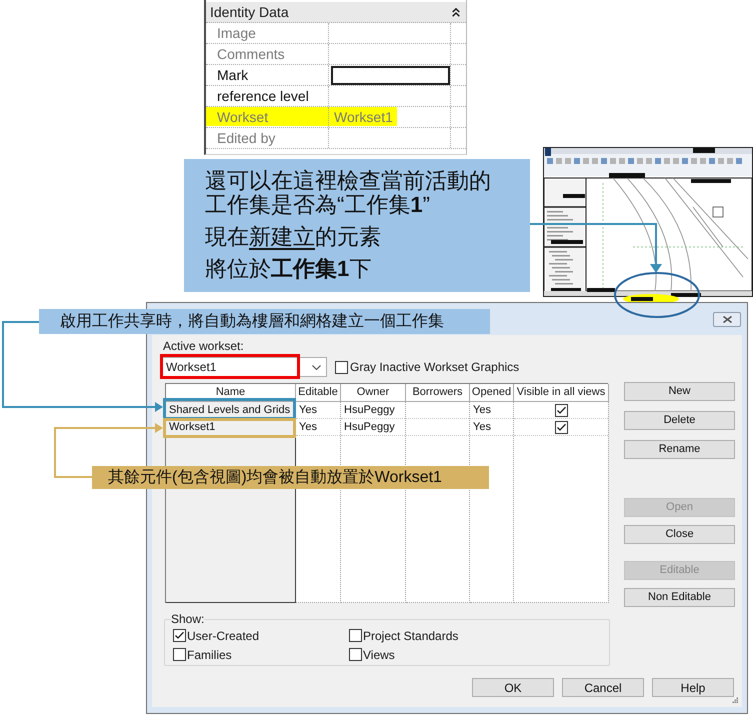 The width and height of the screenshot is (753, 716). What do you see at coordinates (513, 687) in the screenshot?
I see `dialog-button: OK` at bounding box center [513, 687].